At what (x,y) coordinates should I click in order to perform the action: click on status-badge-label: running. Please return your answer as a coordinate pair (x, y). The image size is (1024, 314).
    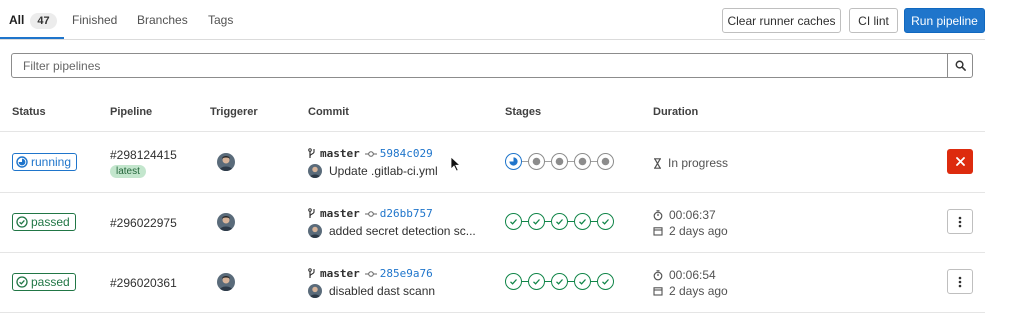
    Looking at the image, I should click on (51, 162).